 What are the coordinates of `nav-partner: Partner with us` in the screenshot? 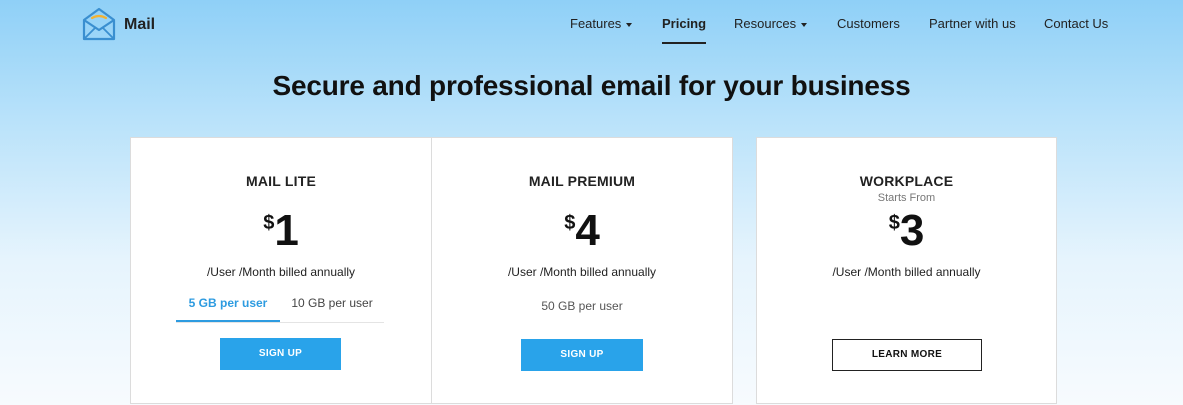 It's located at (972, 23).